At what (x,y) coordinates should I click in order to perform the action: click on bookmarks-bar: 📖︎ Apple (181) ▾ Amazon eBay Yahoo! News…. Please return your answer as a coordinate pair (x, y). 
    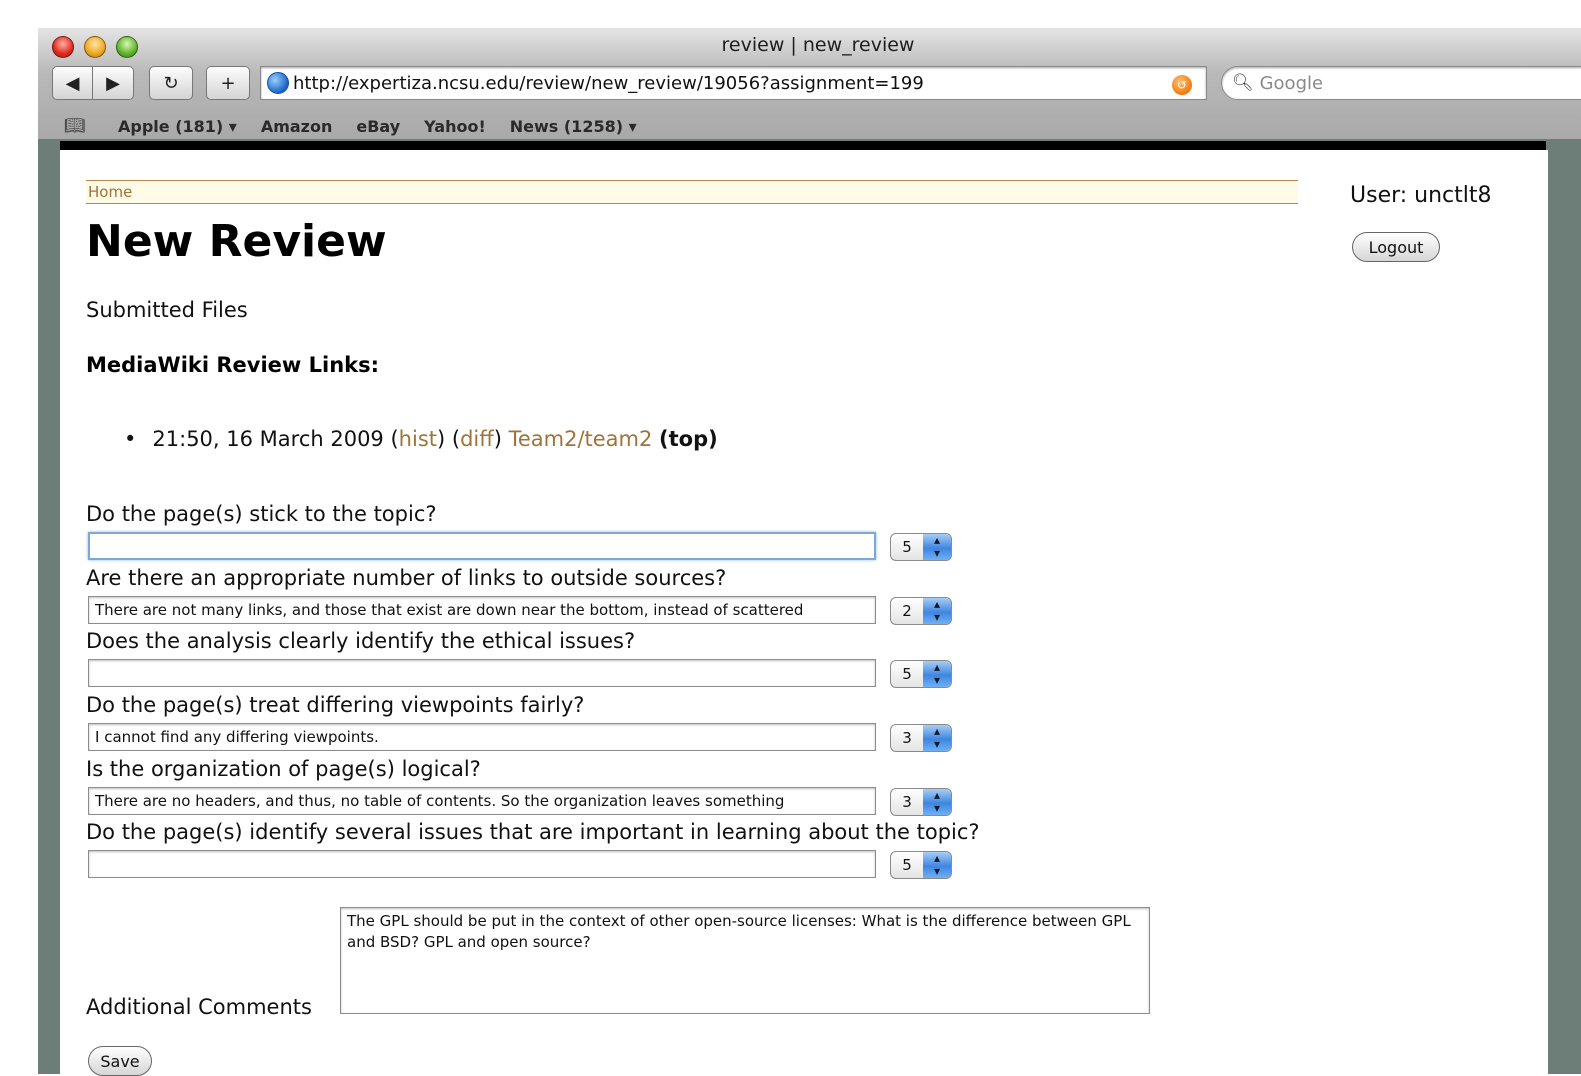
    Looking at the image, I should click on (809, 126).